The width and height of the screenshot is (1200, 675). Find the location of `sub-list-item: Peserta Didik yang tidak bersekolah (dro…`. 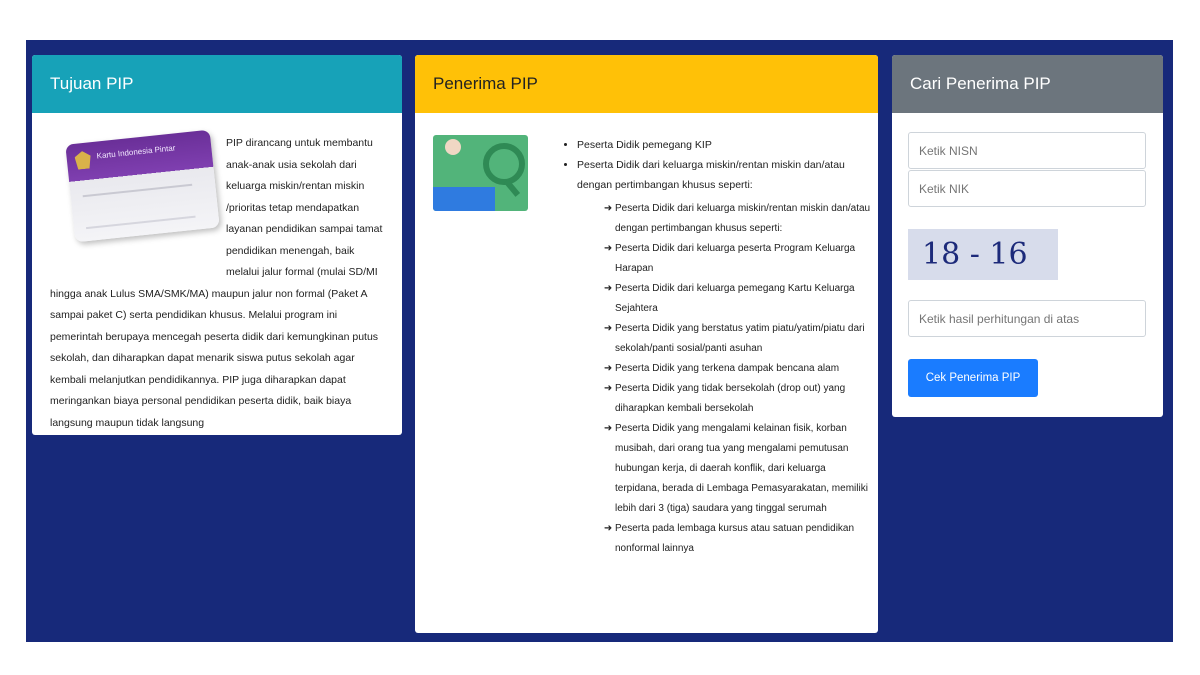

sub-list-item: Peserta Didik yang tidak bersekolah (dro… is located at coordinates (743, 399).